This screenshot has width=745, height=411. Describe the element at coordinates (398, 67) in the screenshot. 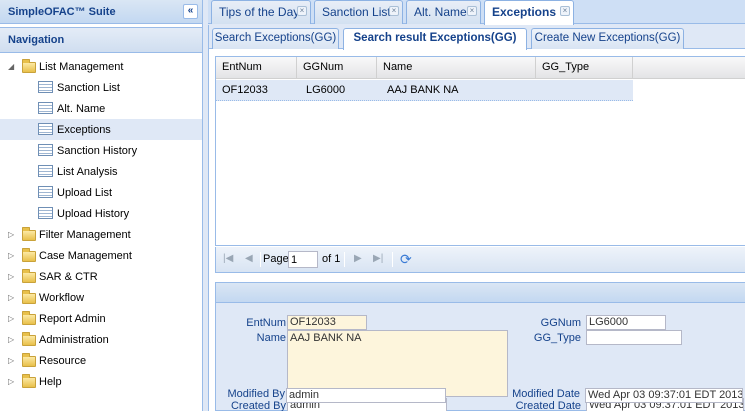

I see `column-label: Name` at that location.